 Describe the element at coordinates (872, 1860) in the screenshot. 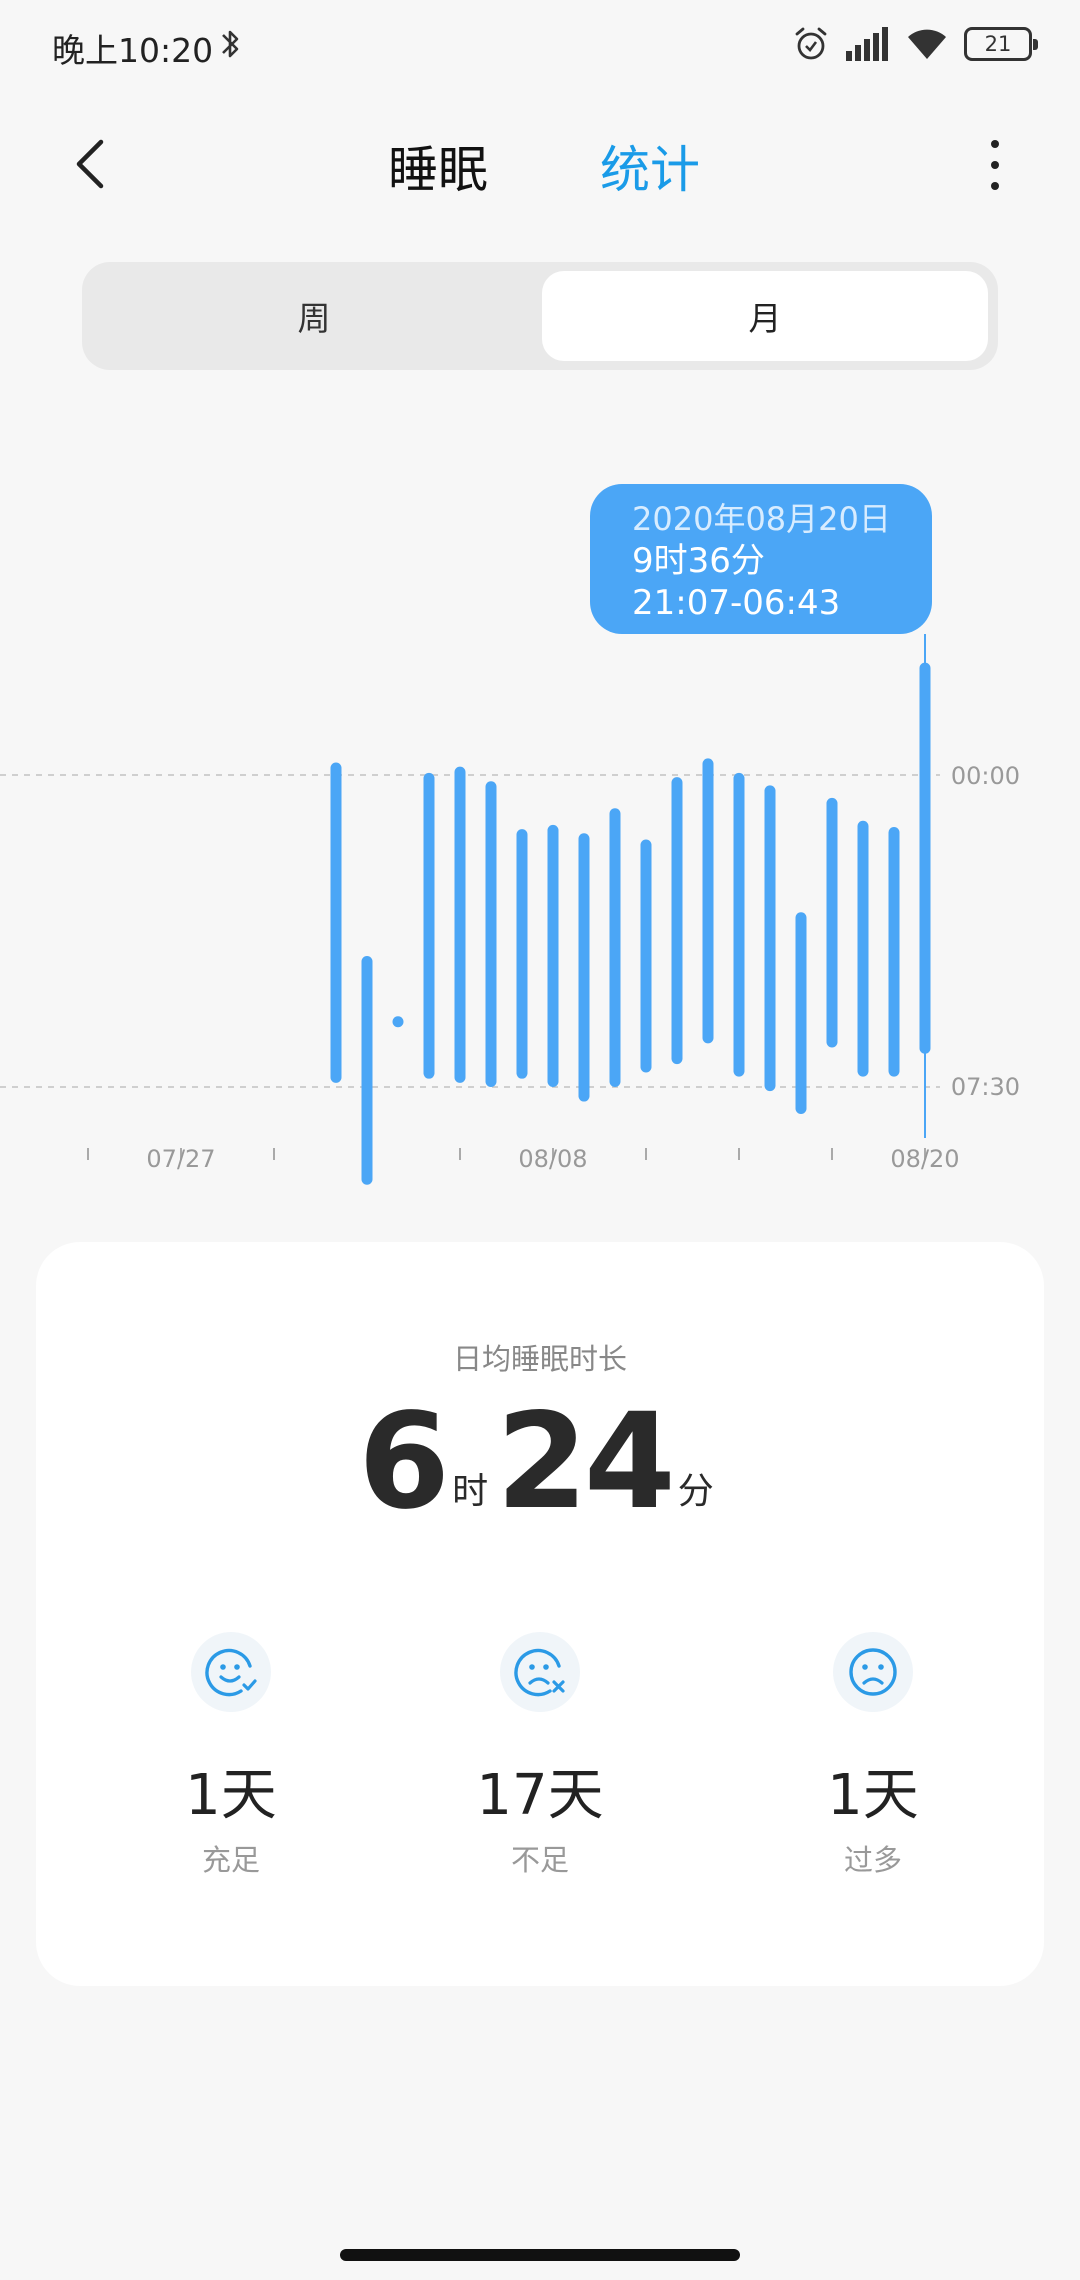

I see `stat-label: 过多` at that location.